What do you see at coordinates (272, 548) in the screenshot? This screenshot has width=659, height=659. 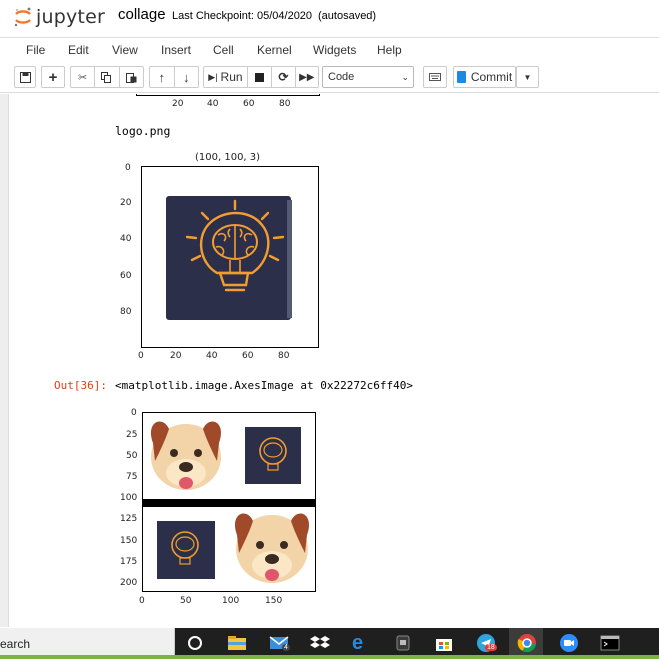 I see `dog-face-bottom-right` at bounding box center [272, 548].